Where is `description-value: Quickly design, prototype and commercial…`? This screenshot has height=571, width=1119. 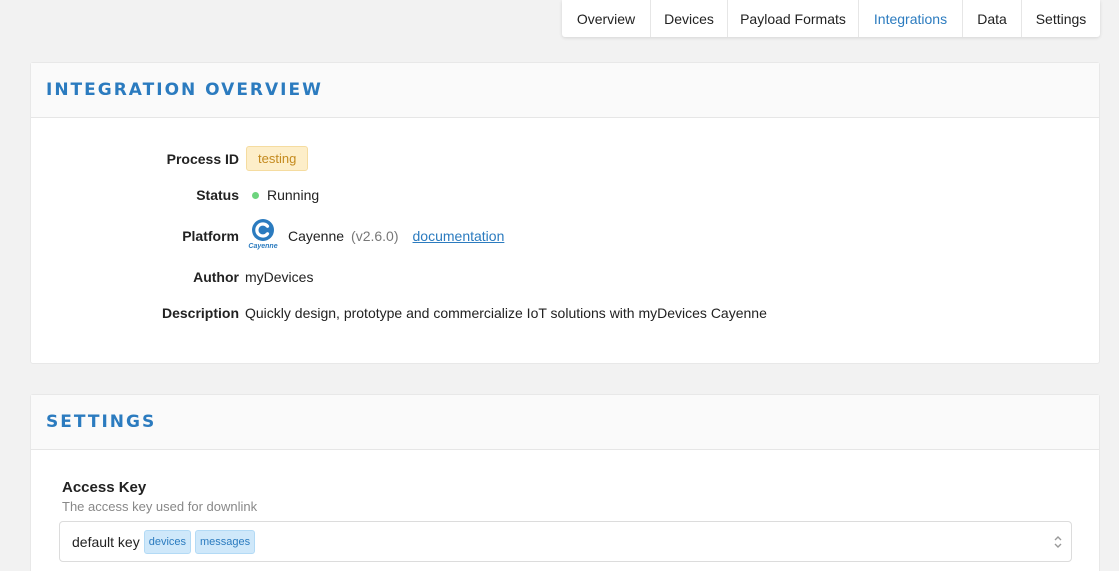 description-value: Quickly design, prototype and commercial… is located at coordinates (506, 313).